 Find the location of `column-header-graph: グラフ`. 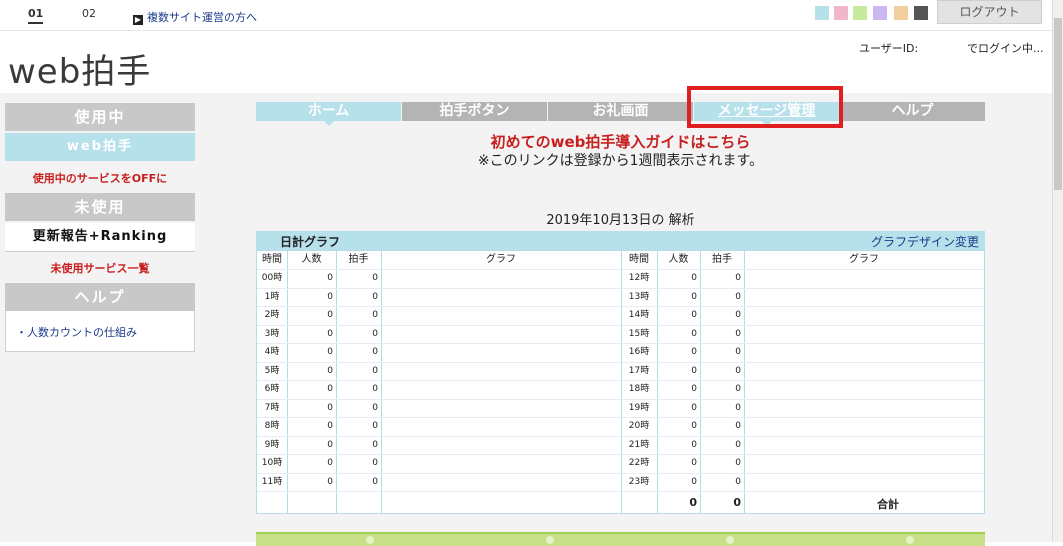

column-header-graph: グラフ is located at coordinates (501, 259).